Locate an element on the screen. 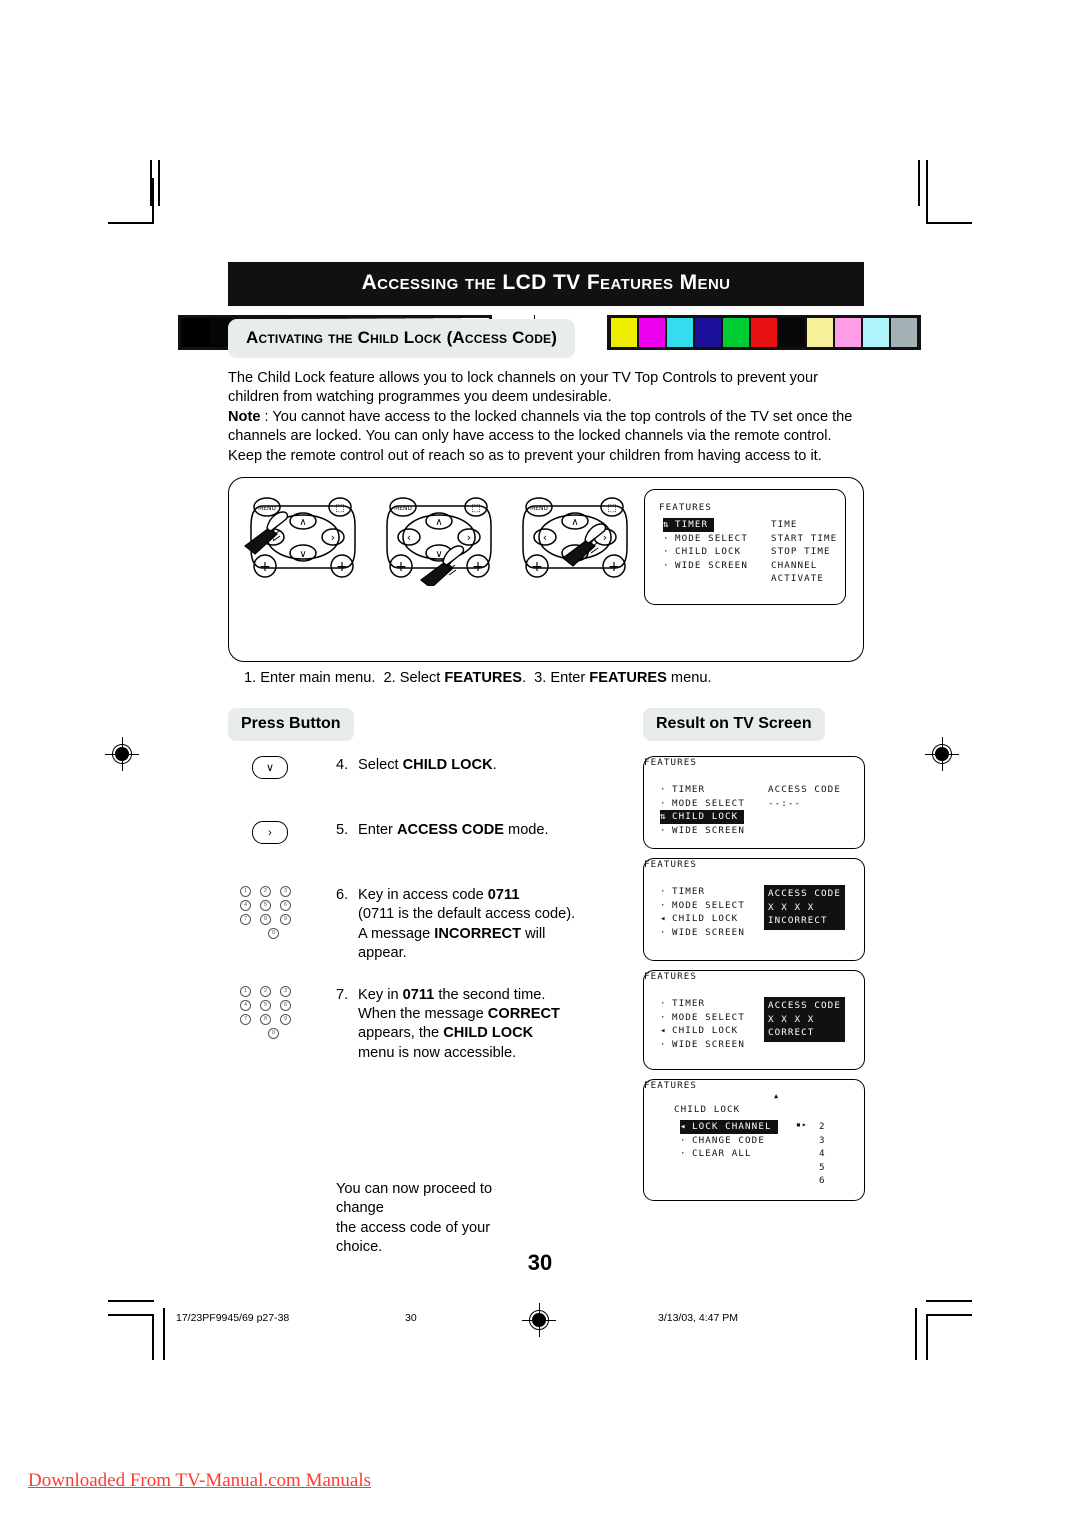 Image resolution: width=1080 pixels, height=1528 pixels. channel-number: 2 is located at coordinates (822, 1127).